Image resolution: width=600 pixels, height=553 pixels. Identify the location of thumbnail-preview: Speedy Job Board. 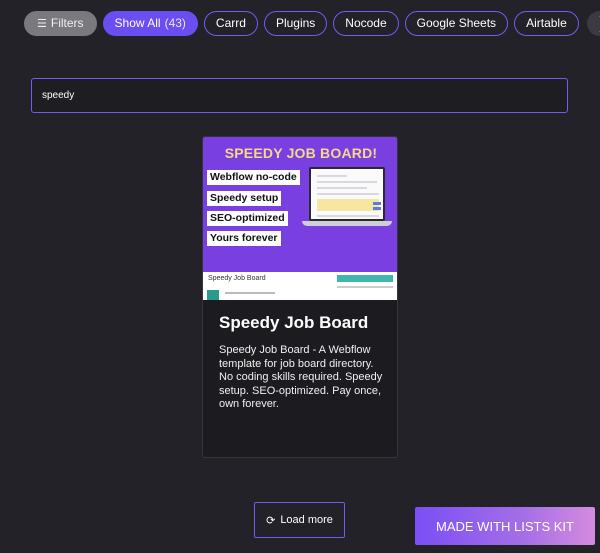
(300, 286).